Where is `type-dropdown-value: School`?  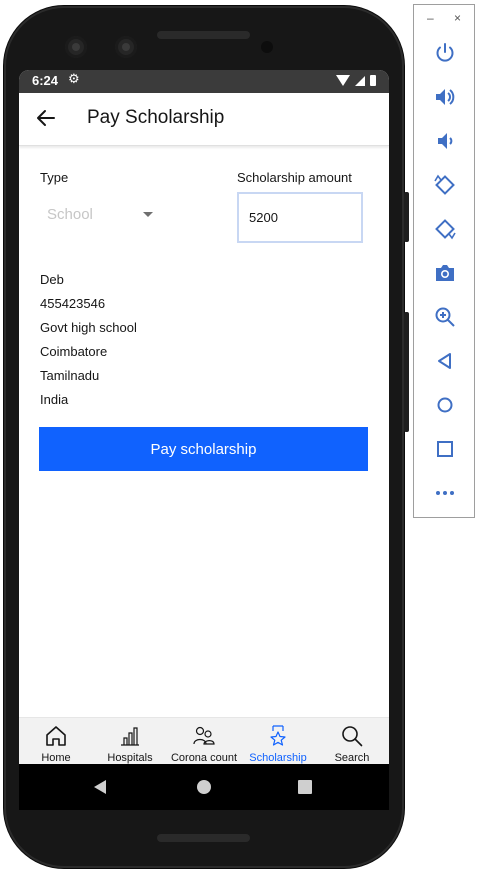
type-dropdown-value: School is located at coordinates (70, 214).